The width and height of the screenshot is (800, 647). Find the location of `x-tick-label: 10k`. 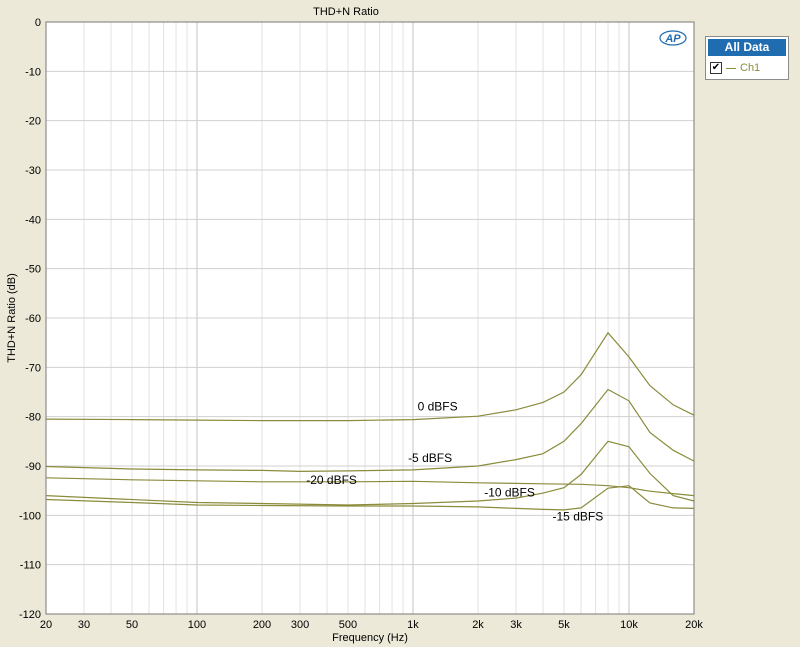

x-tick-label: 10k is located at coordinates (629, 625).